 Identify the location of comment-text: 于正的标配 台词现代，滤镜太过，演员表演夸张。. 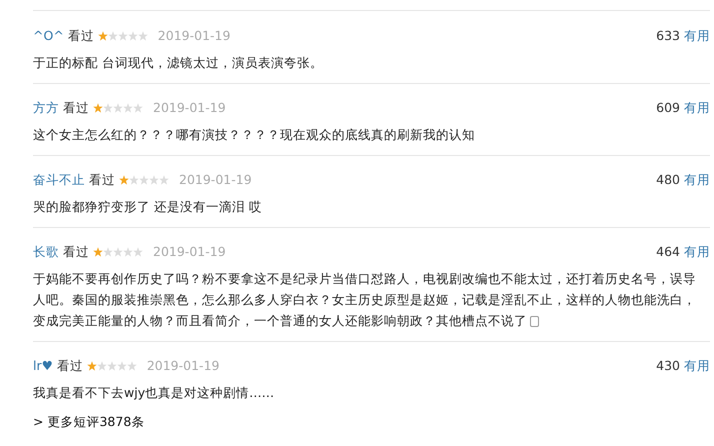
(178, 63).